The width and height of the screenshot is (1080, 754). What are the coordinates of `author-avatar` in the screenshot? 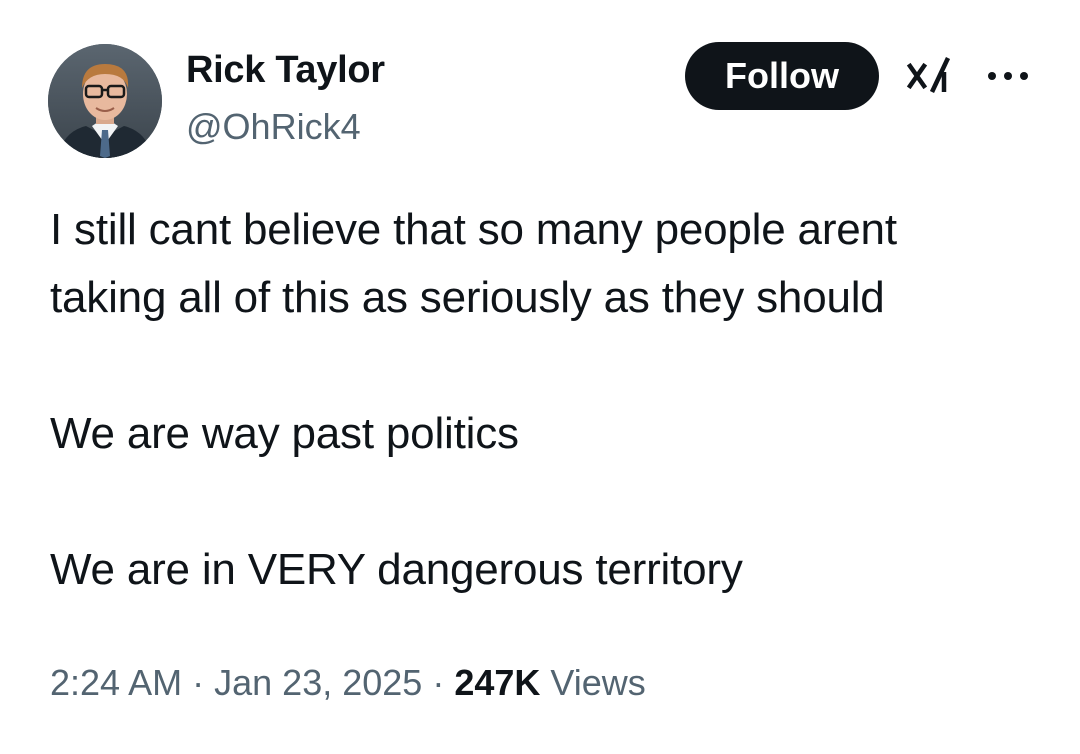 It's located at (105, 101).